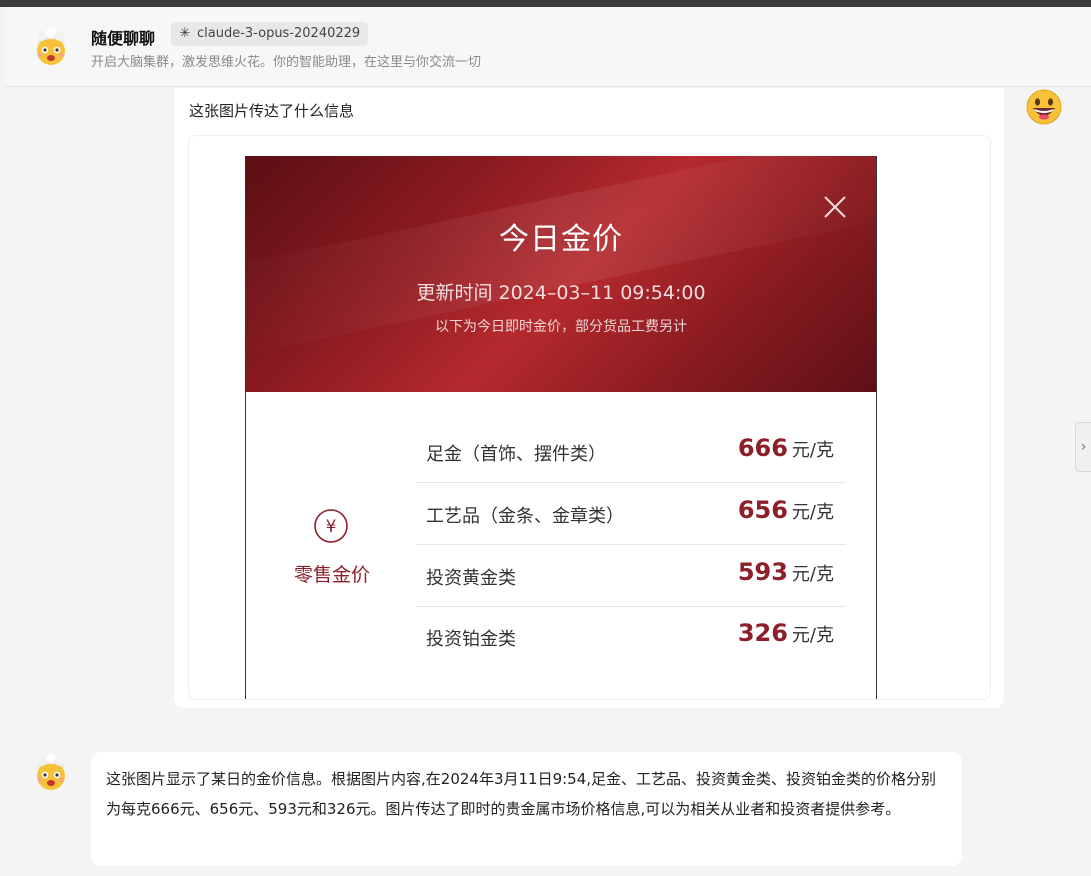 This screenshot has width=1091, height=876. Describe the element at coordinates (331, 575) in the screenshot. I see `retail-price-label: 零售金价` at that location.